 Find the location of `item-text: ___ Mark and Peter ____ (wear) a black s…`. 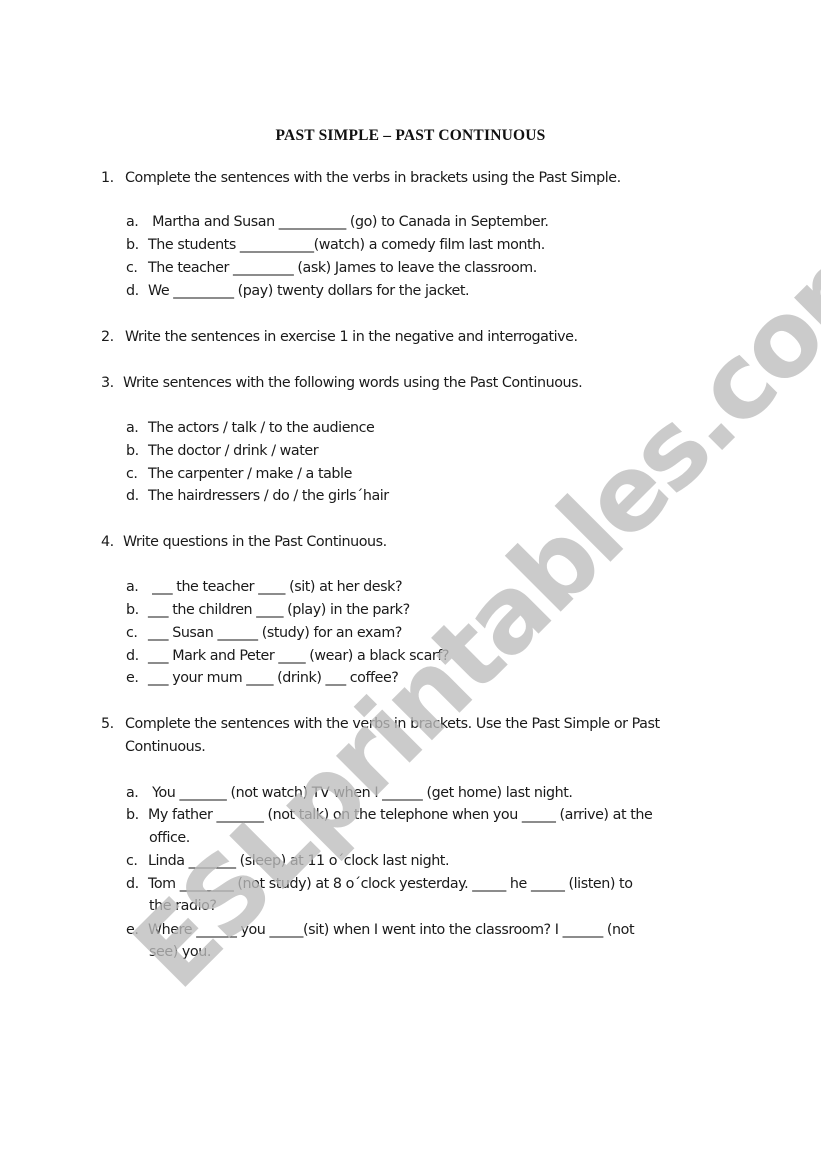

item-text: ___ Mark and Peter ____ (wear) a black s… is located at coordinates (299, 656).